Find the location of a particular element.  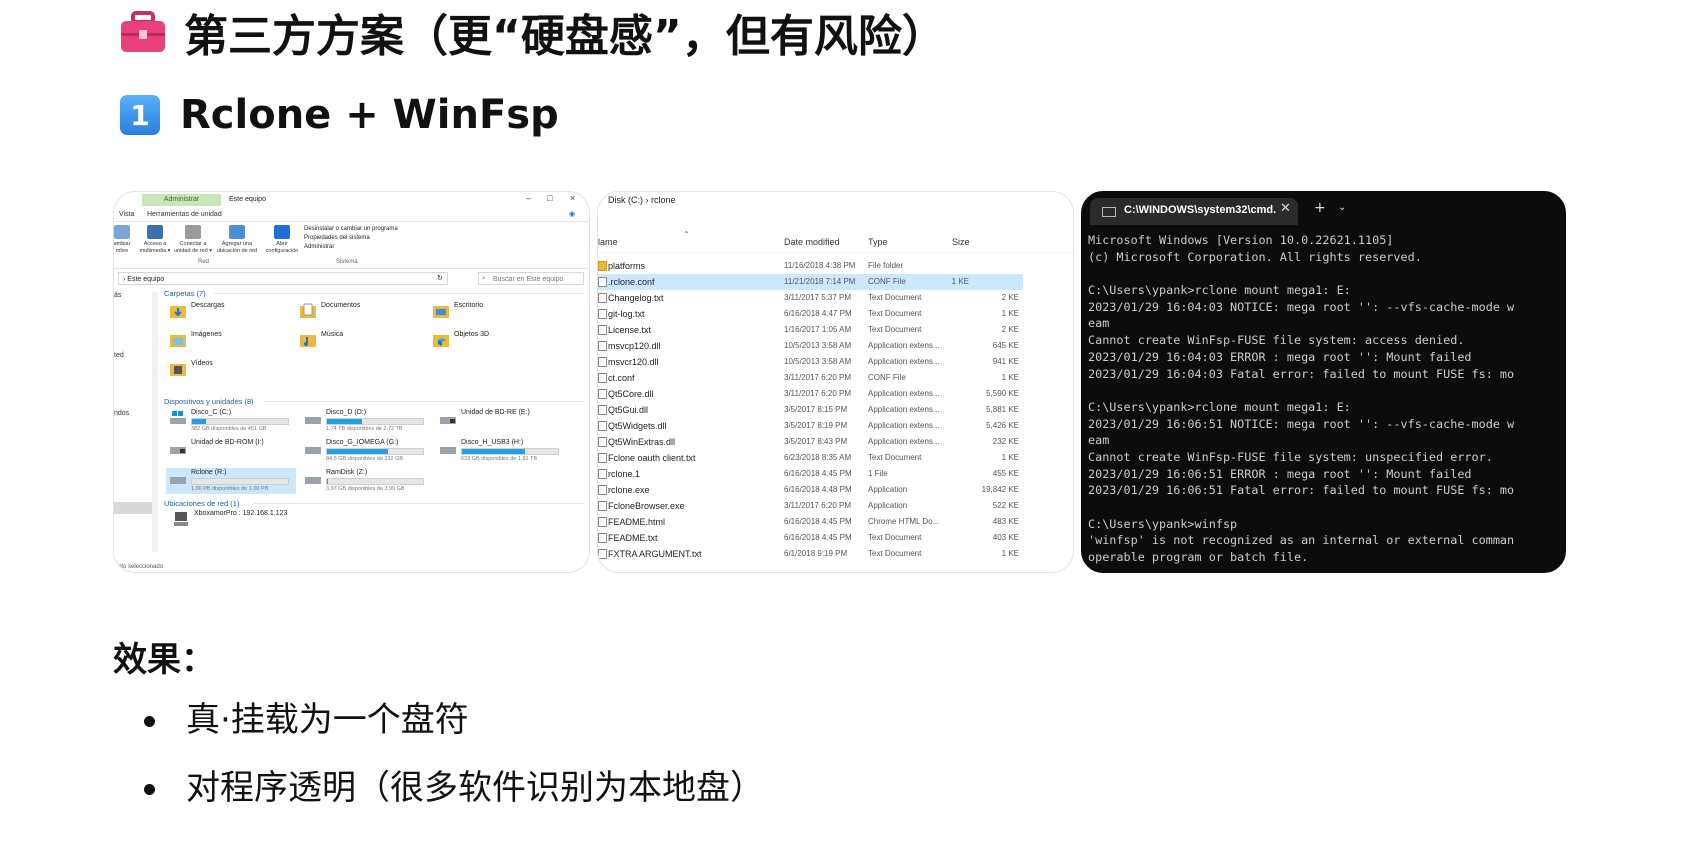

nav-item: ndos is located at coordinates (121, 413).